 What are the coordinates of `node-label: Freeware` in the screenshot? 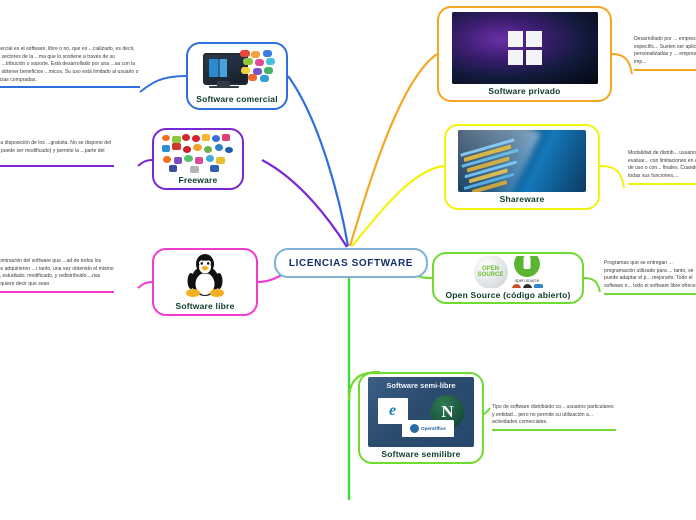 It's located at (198, 180).